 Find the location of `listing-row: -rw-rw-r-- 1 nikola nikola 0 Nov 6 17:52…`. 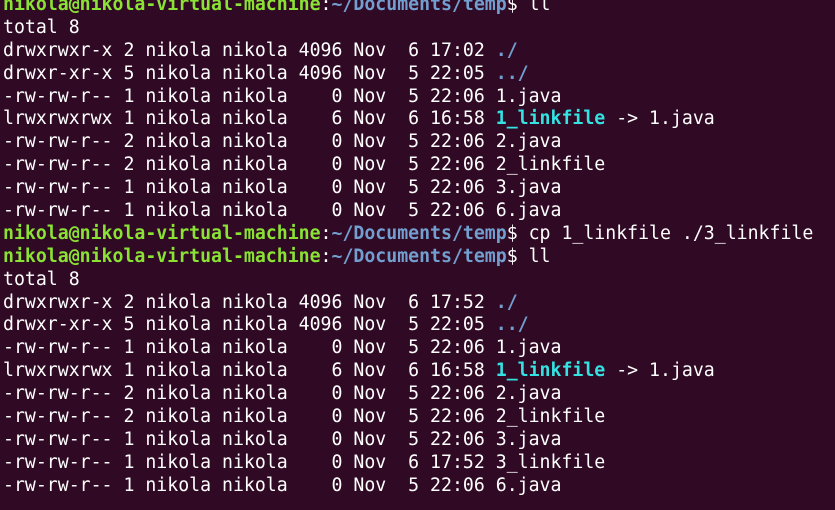

listing-row: -rw-rw-r-- 1 nikola nikola 0 Nov 6 17:52… is located at coordinates (408, 463).